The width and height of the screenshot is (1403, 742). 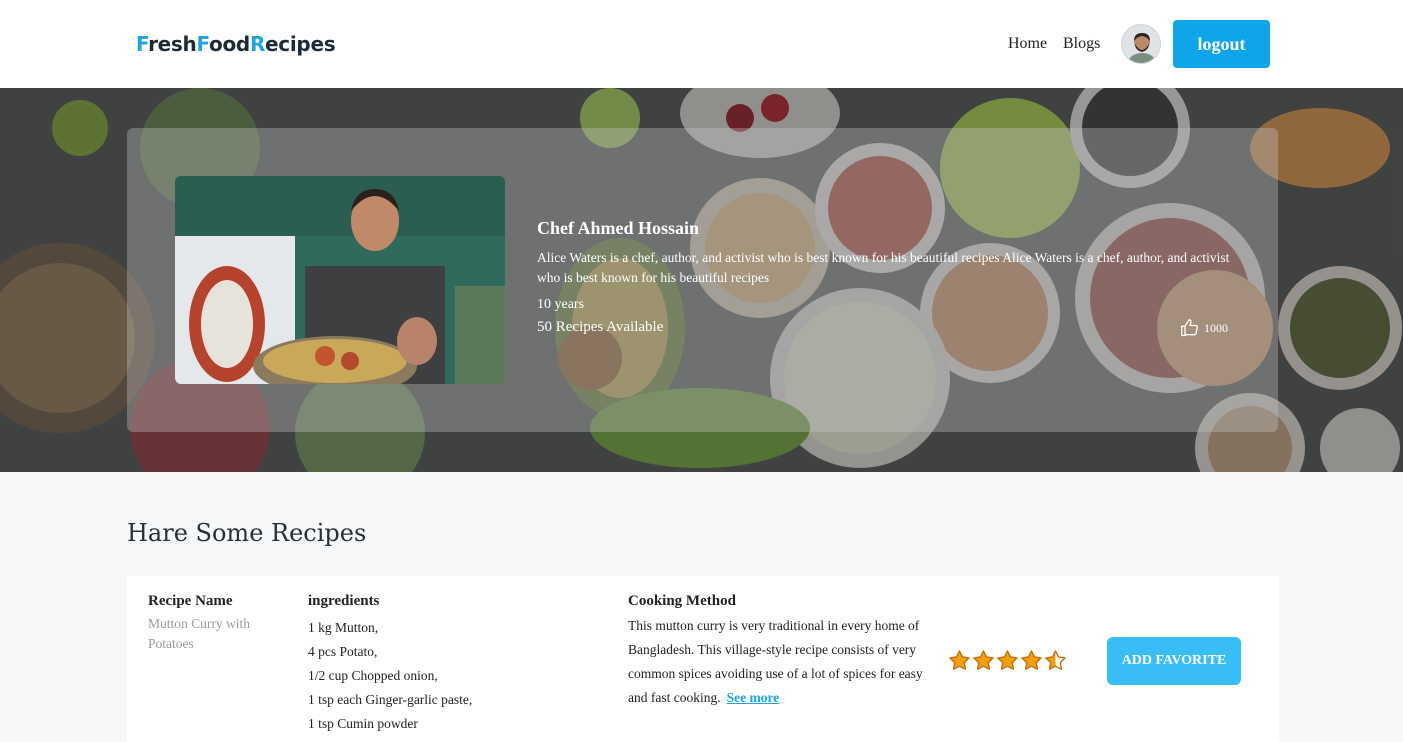 I want to click on logout-button: logout, so click(x=1221, y=44).